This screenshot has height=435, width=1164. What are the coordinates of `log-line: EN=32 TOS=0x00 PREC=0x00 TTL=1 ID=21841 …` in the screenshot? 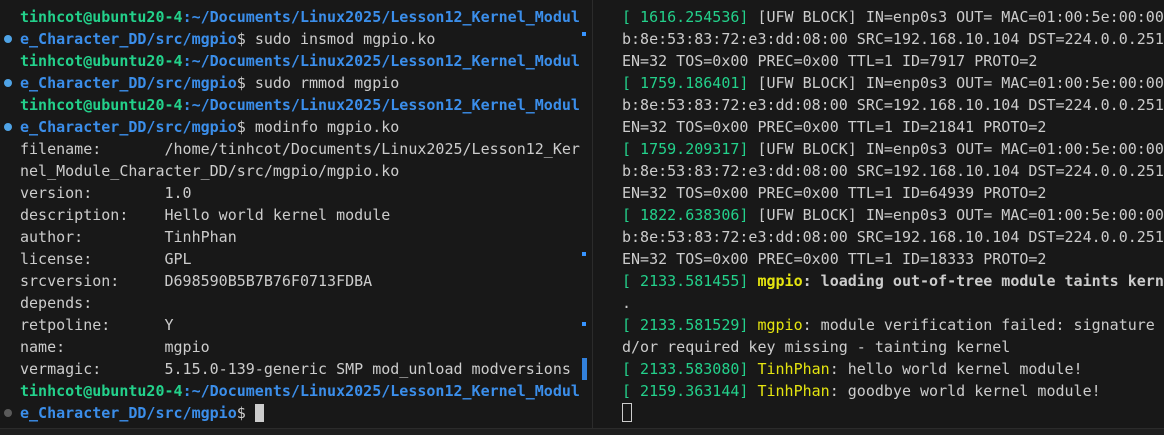 It's located at (834, 127).